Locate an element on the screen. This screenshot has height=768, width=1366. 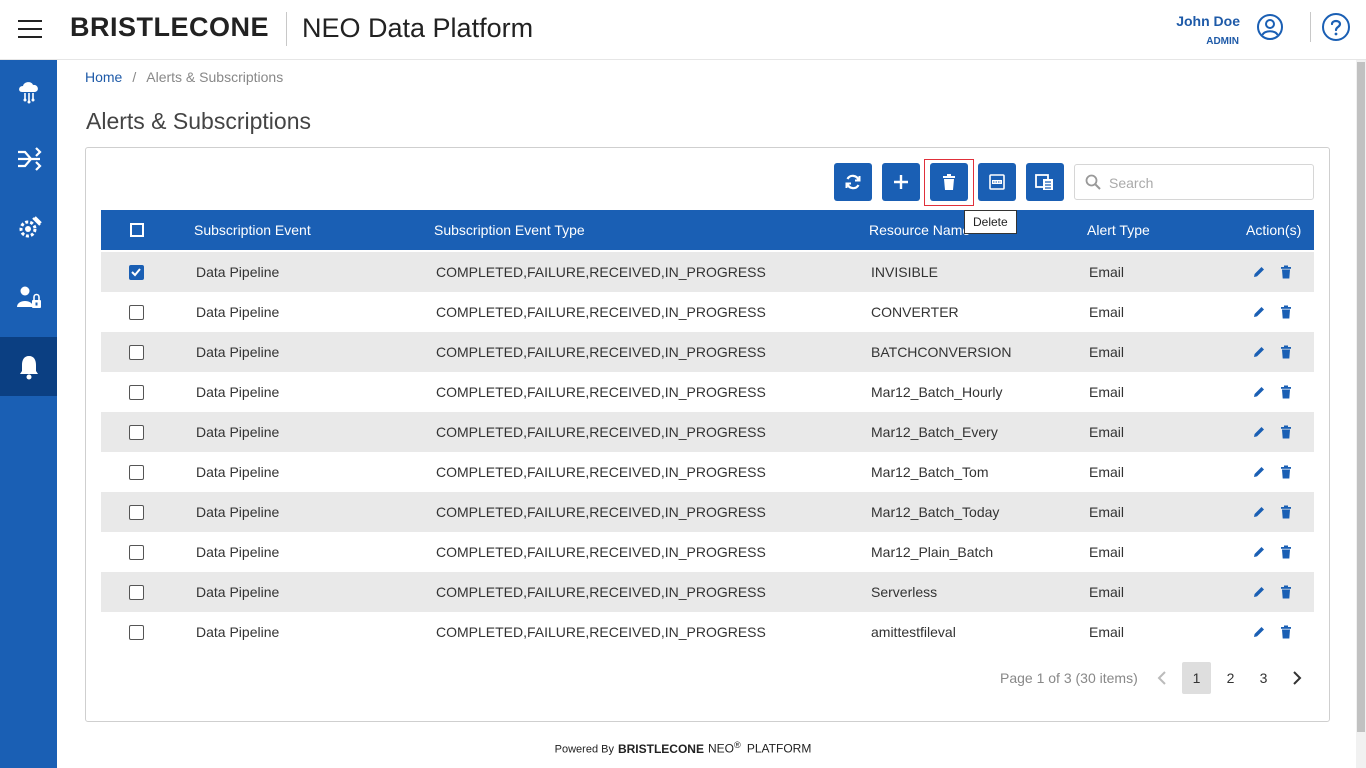
page-scrollbar-thumb is located at coordinates (1361, 397).